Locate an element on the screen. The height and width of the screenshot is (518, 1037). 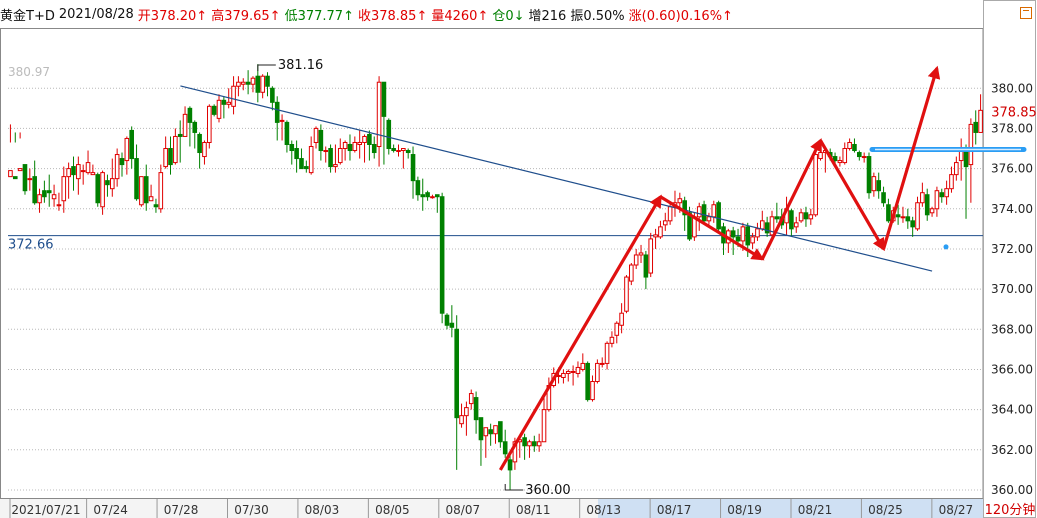
low-marker is located at coordinates (514, 487).